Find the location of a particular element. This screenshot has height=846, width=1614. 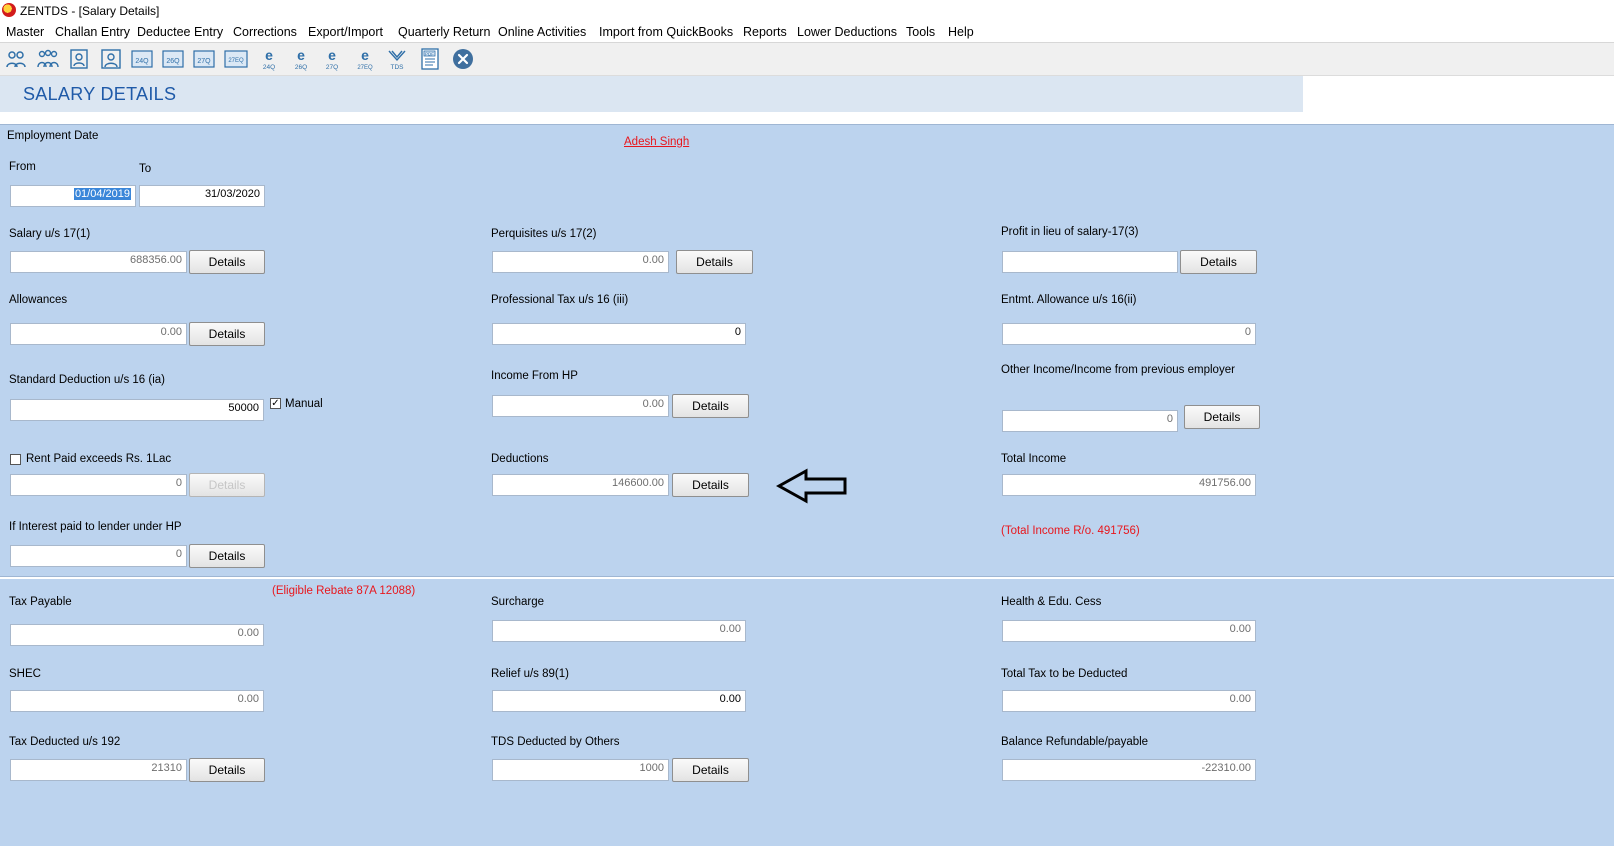

shec-field: 0.00 is located at coordinates (137, 701).